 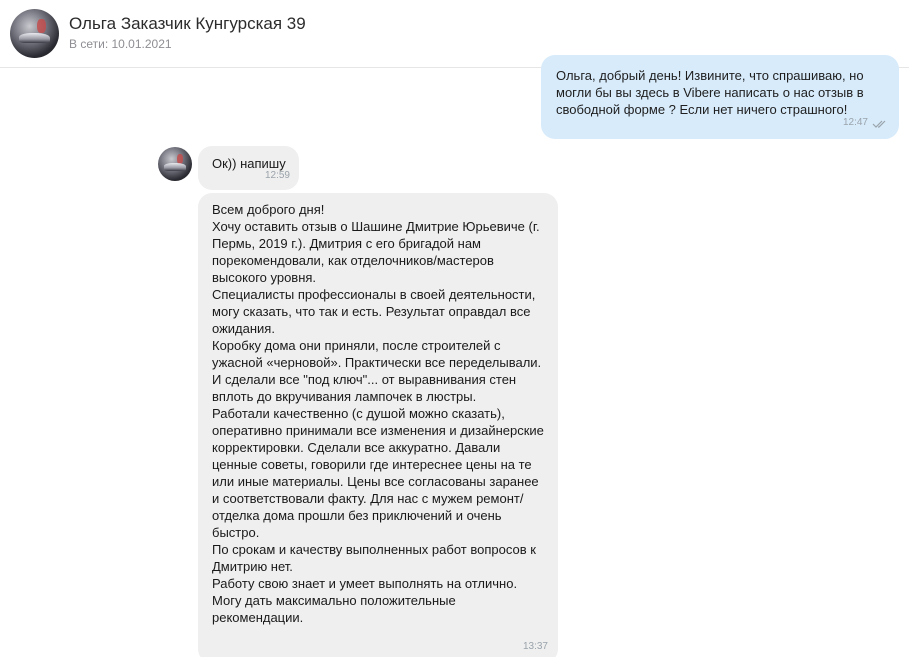 I want to click on incoming-message: Ок)) напишу 12:59, so click(x=248, y=168).